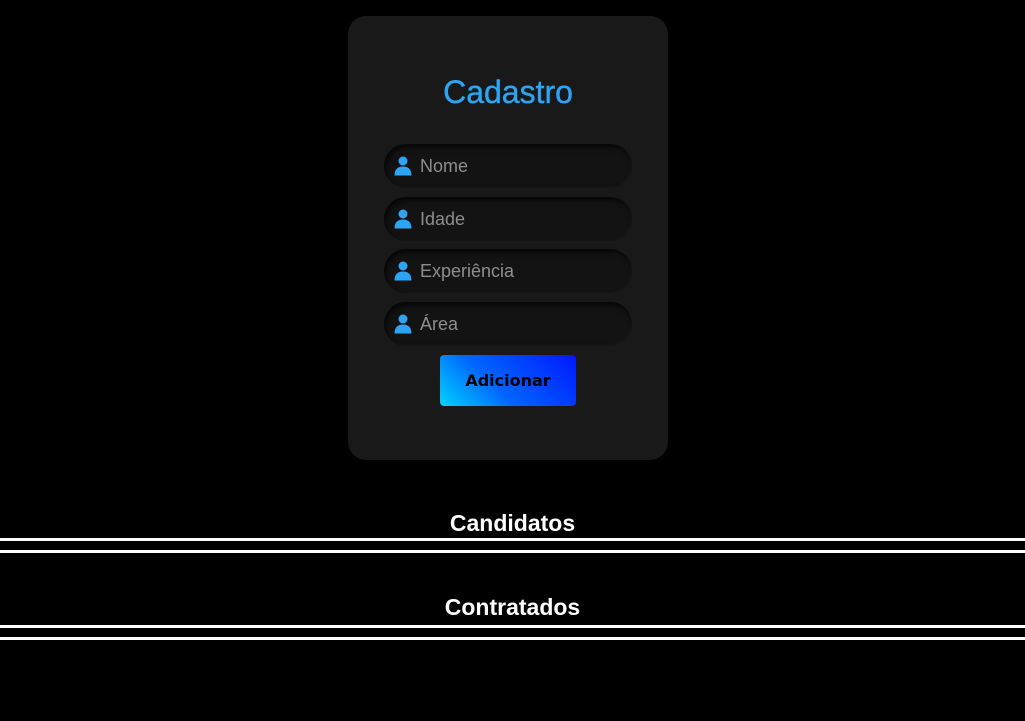 This screenshot has width=1025, height=721. Describe the element at coordinates (508, 380) in the screenshot. I see `add-button: Adicionar` at that location.